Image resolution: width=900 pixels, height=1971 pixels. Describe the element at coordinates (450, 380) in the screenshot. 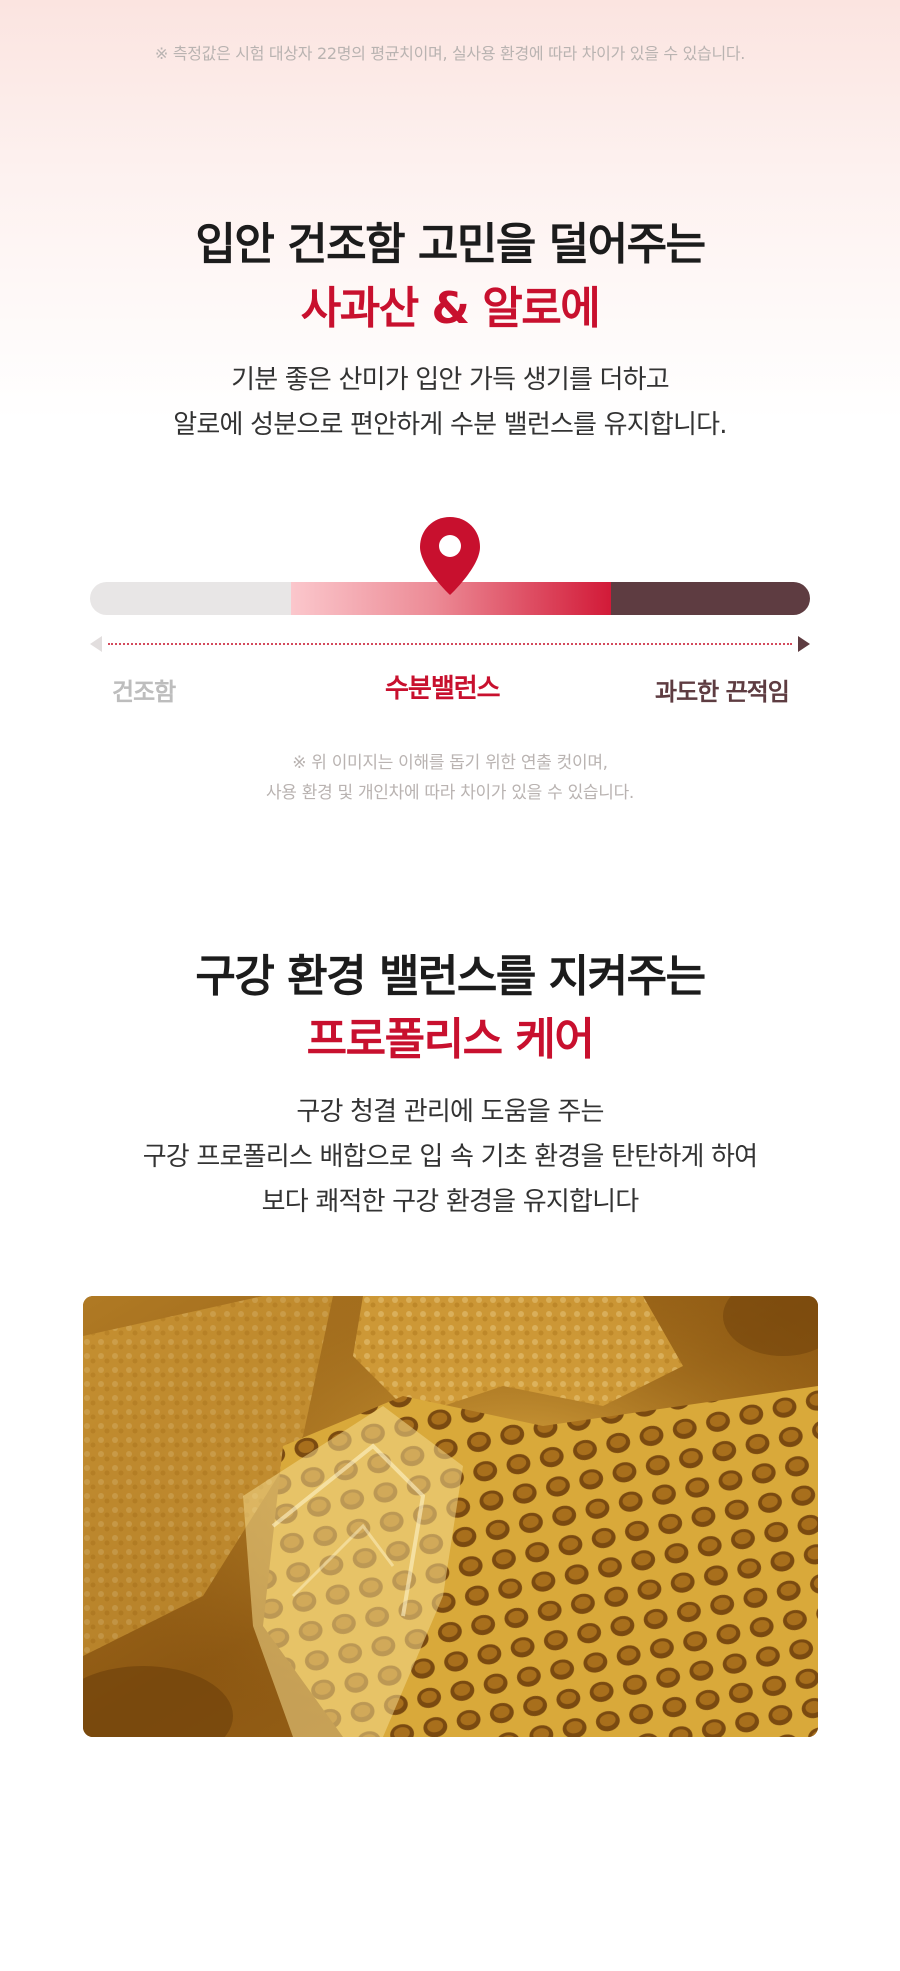

I see `section1-body-line1: 기분 좋은 산미가 입안 가득 생기를 더하고` at that location.